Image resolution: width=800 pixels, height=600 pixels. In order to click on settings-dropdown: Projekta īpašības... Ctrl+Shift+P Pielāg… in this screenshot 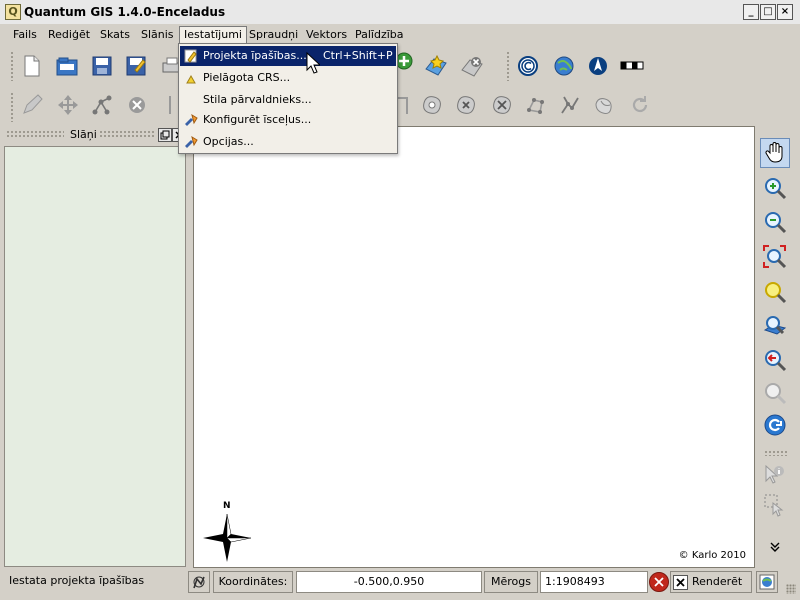, I will do `click(288, 98)`.